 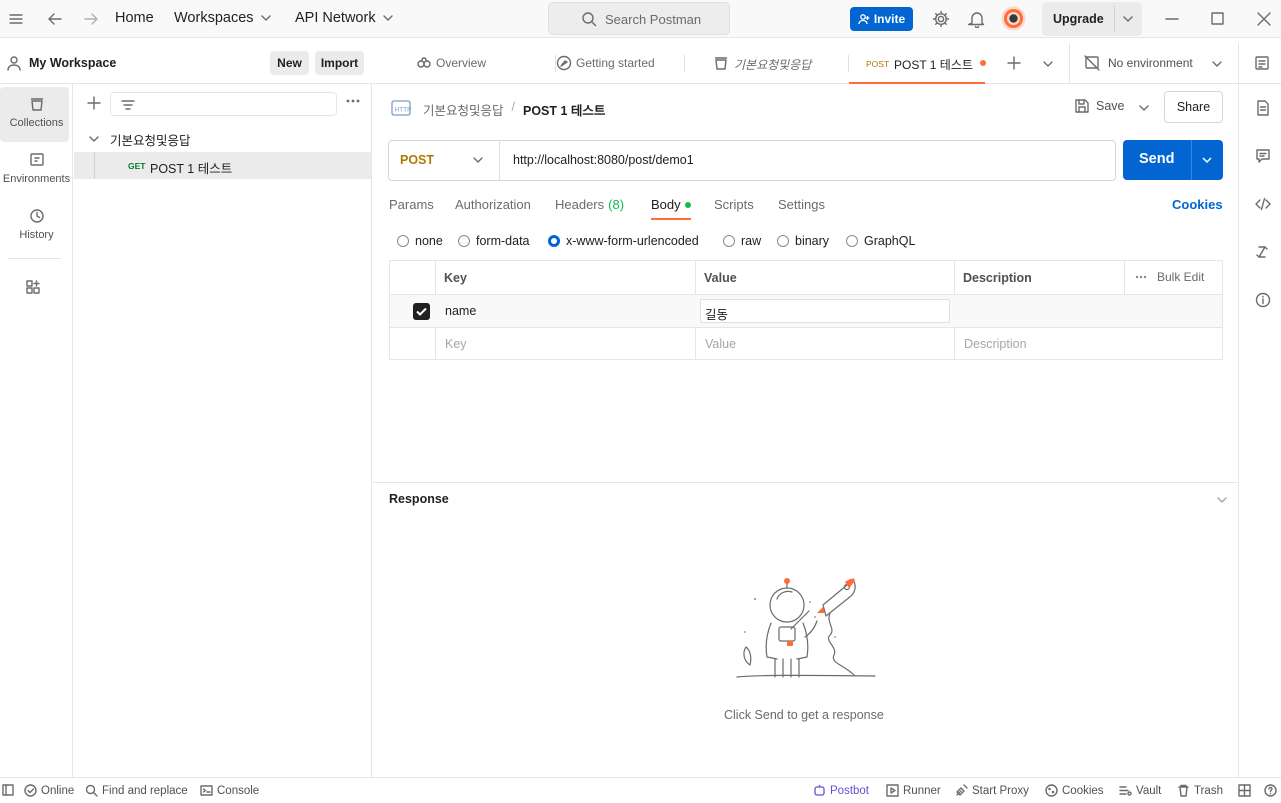 I want to click on close-window-icon, so click(x=1264, y=19).